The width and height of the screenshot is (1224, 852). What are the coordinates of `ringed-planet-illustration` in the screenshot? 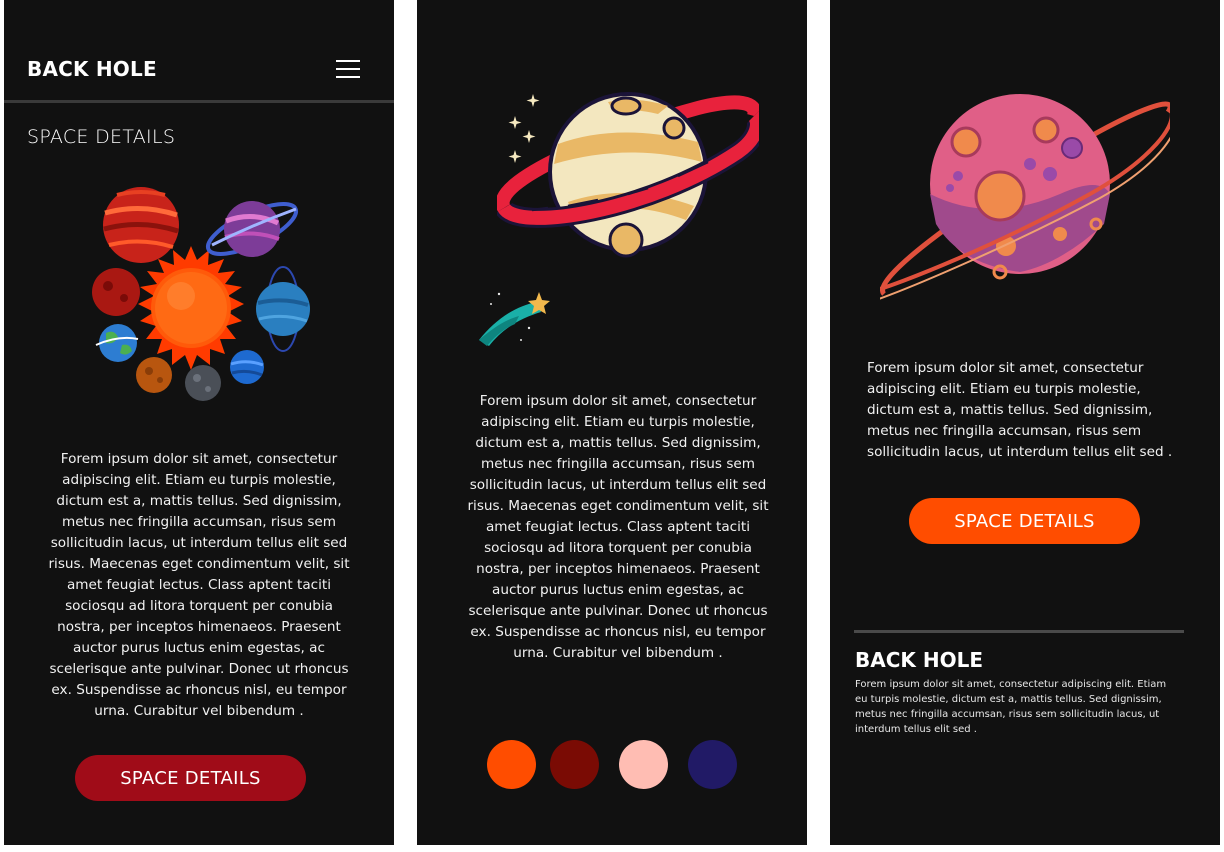 It's located at (628, 175).